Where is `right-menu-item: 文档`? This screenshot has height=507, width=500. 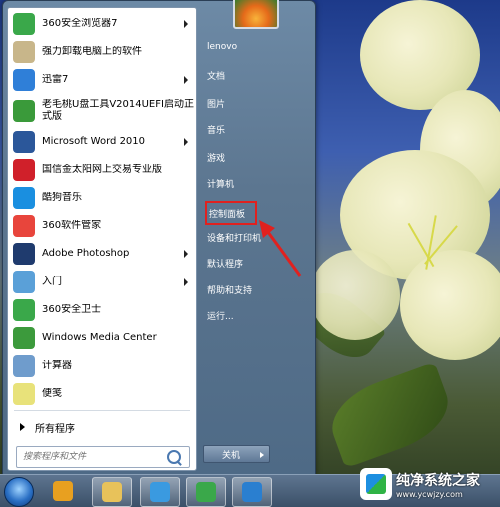
right-menu-item: 文档 is located at coordinates (216, 75).